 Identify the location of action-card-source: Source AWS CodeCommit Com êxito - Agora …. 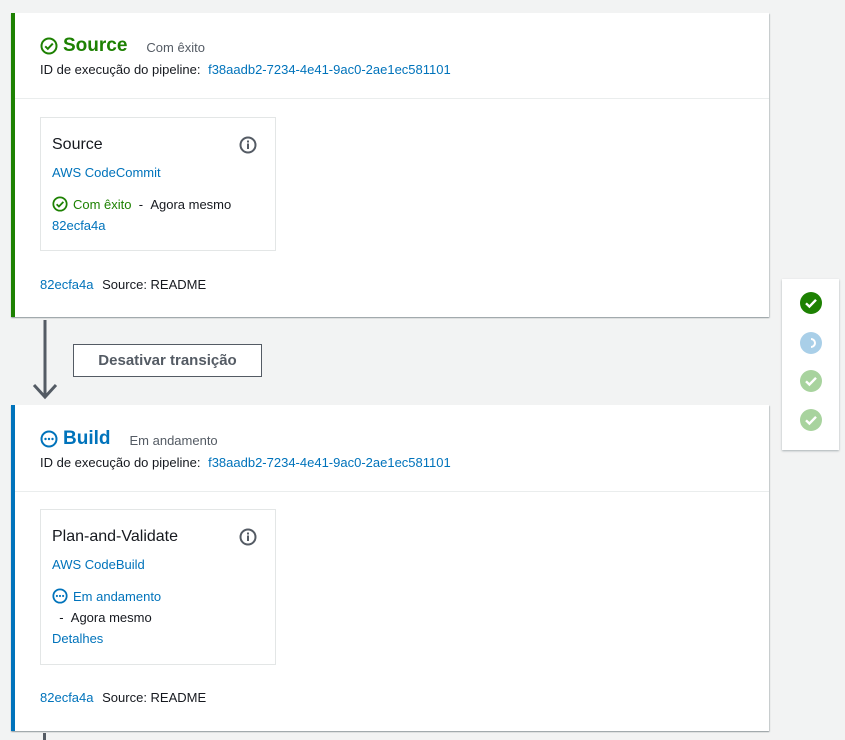
(158, 184).